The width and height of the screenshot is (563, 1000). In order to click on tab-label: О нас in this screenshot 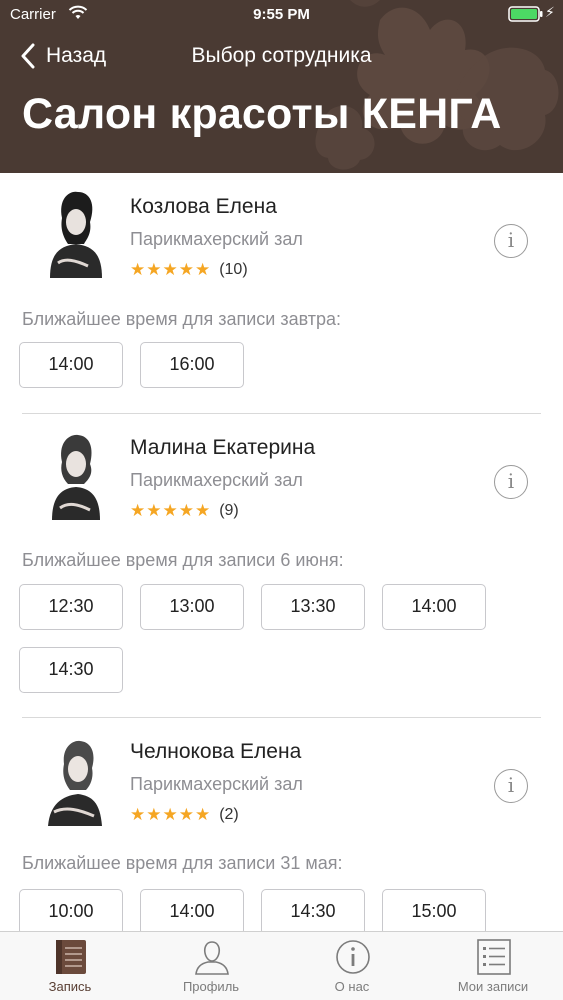, I will do `click(352, 986)`.